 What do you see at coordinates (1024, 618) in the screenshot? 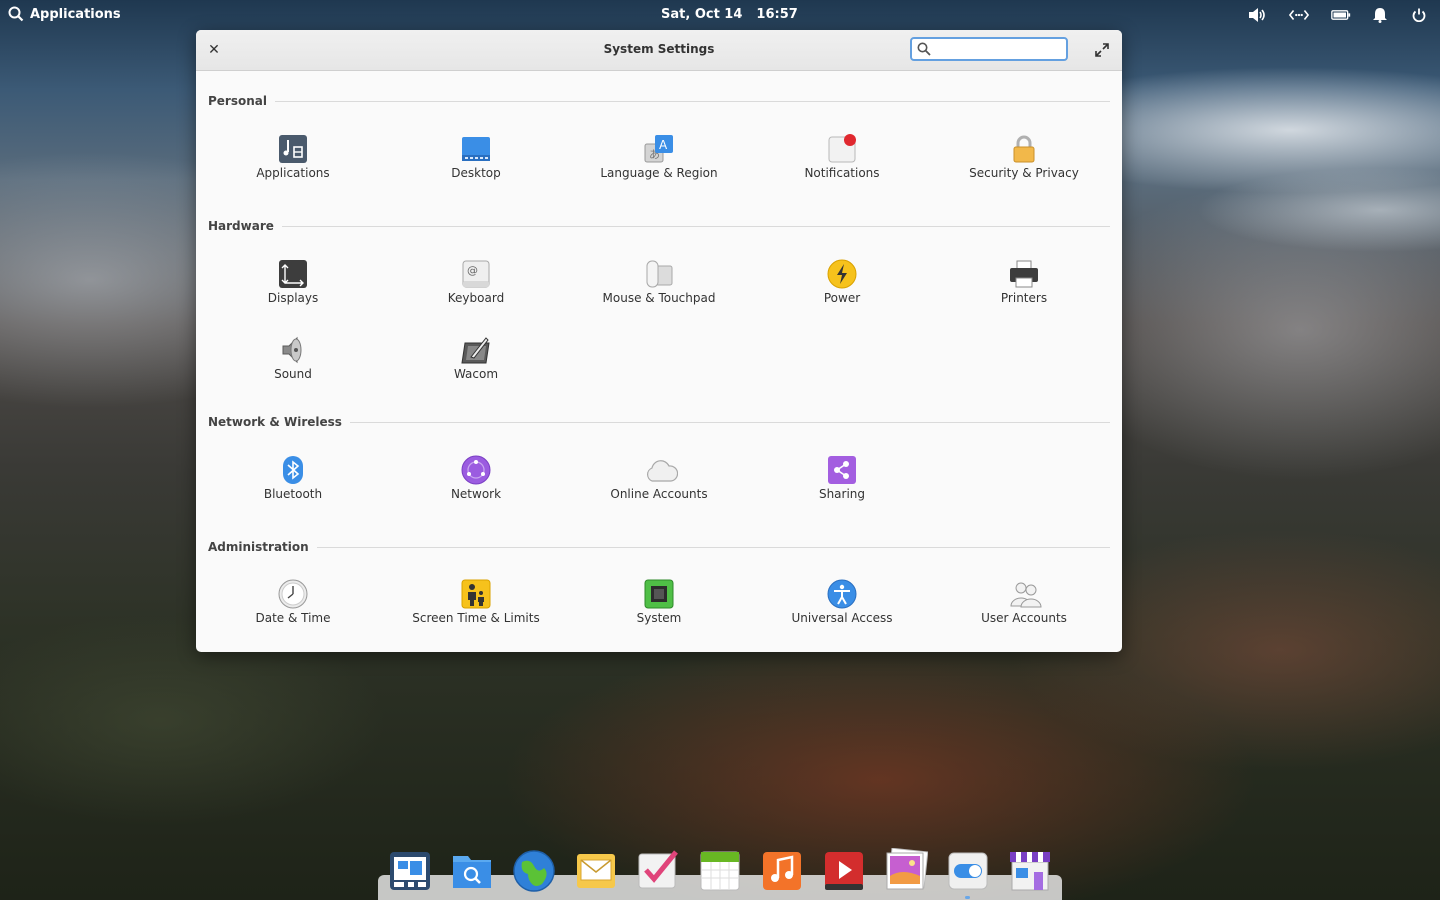
I see `item-label: User Accounts` at bounding box center [1024, 618].